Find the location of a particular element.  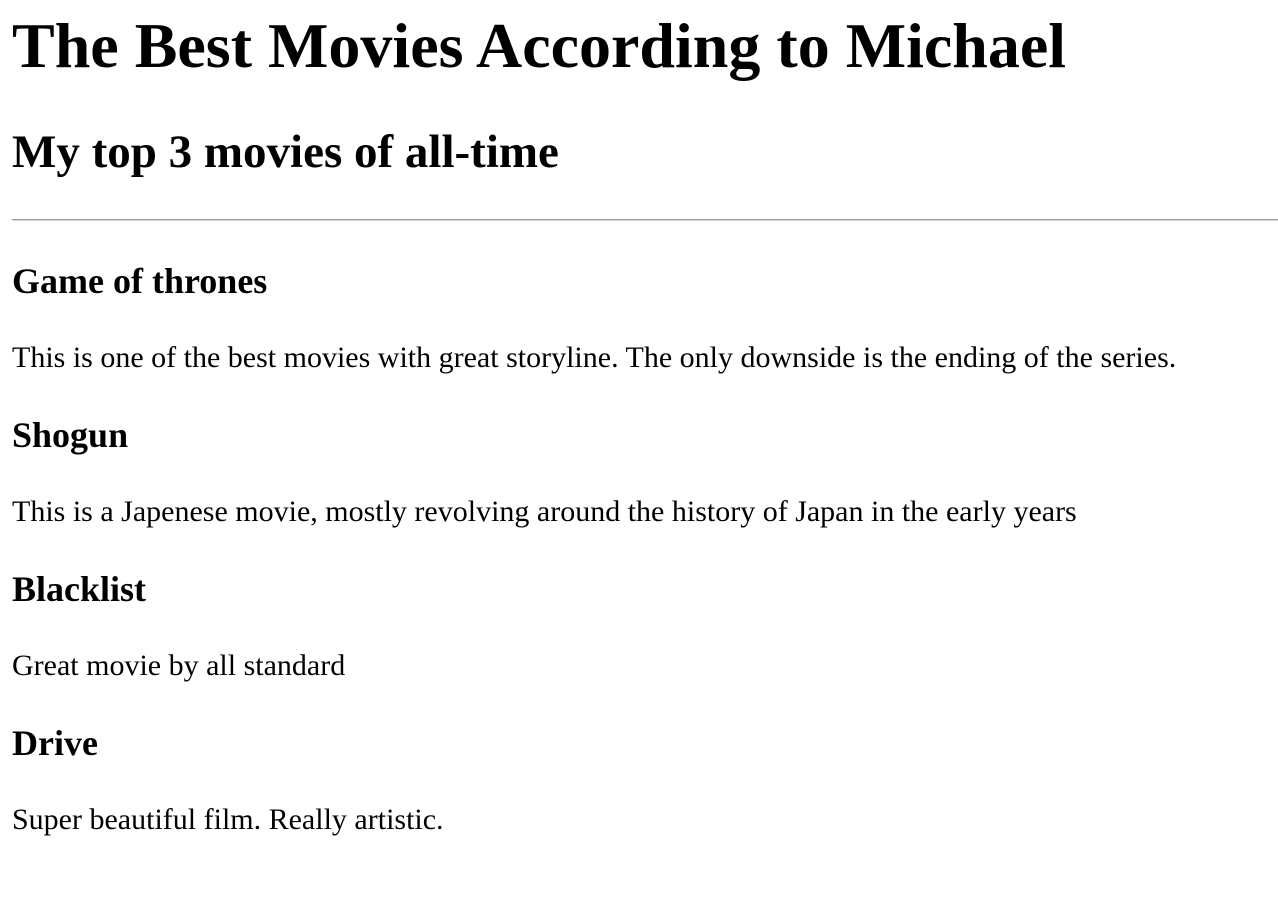

movie-title: Game of thrones is located at coordinates (140, 281).